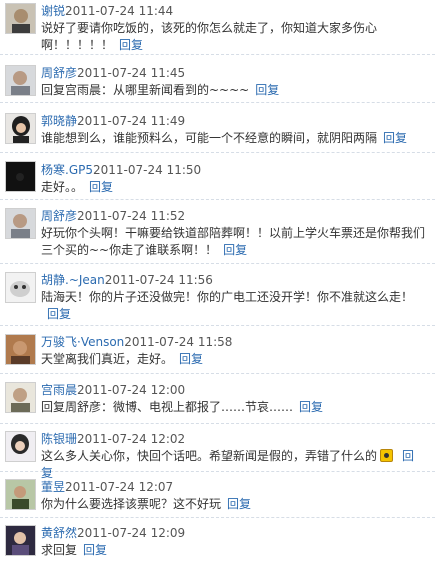 Image resolution: width=435 pixels, height=565 pixels. Describe the element at coordinates (59, 533) in the screenshot. I see `username-link: 黄舒然` at that location.